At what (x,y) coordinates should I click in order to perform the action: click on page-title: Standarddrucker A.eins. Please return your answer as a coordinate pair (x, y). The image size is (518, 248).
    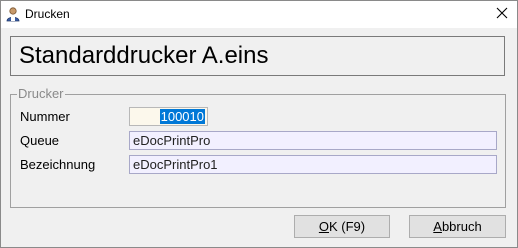
    Looking at the image, I should click on (144, 55).